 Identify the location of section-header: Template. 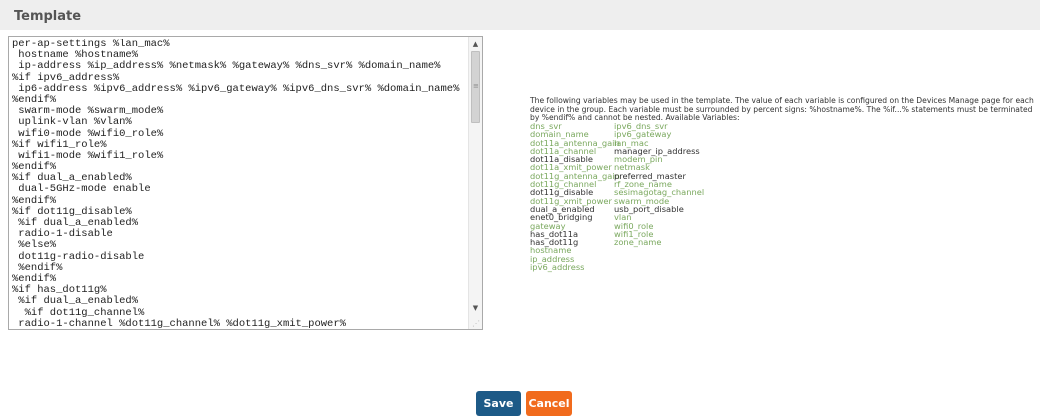
(520, 15).